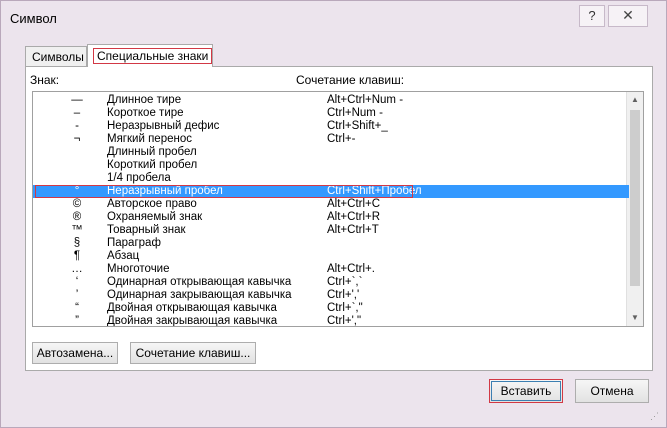 The width and height of the screenshot is (667, 428). What do you see at coordinates (123, 256) in the screenshot?
I see `symbol-name: Абзац` at bounding box center [123, 256].